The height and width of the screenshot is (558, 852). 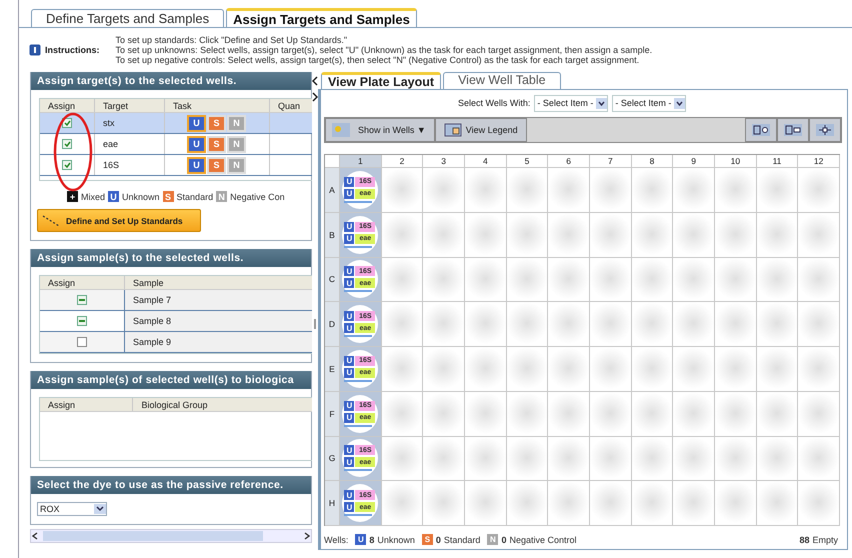 I want to click on section-header: Assign target(s) to the selected wells., so click(x=171, y=81).